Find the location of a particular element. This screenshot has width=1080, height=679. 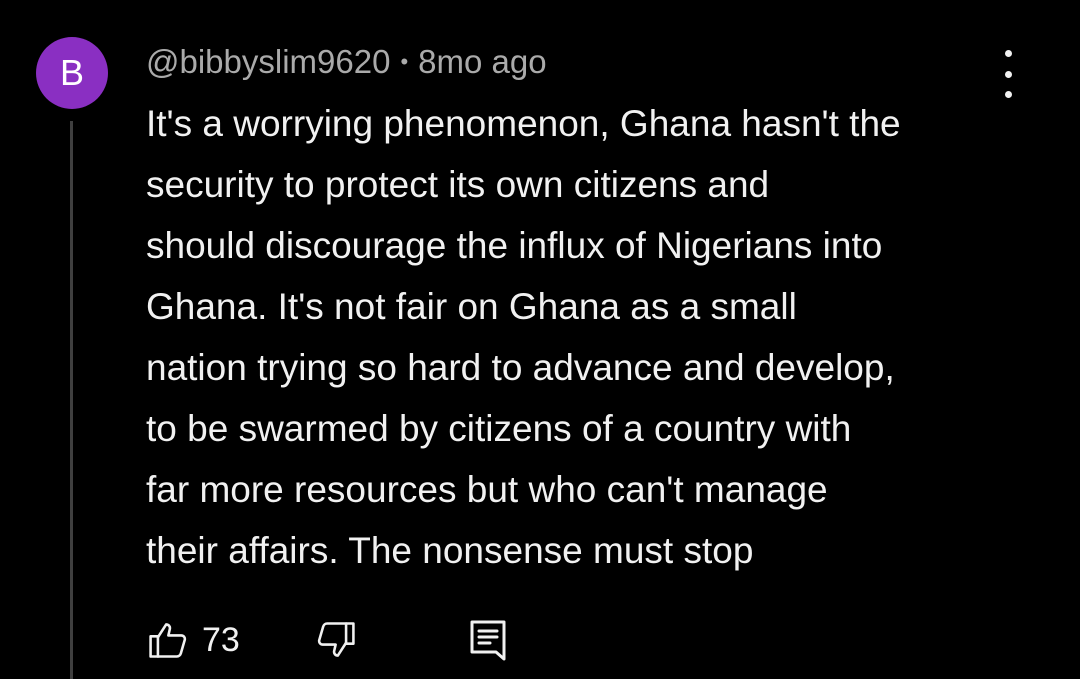

avatar: B is located at coordinates (72, 73).